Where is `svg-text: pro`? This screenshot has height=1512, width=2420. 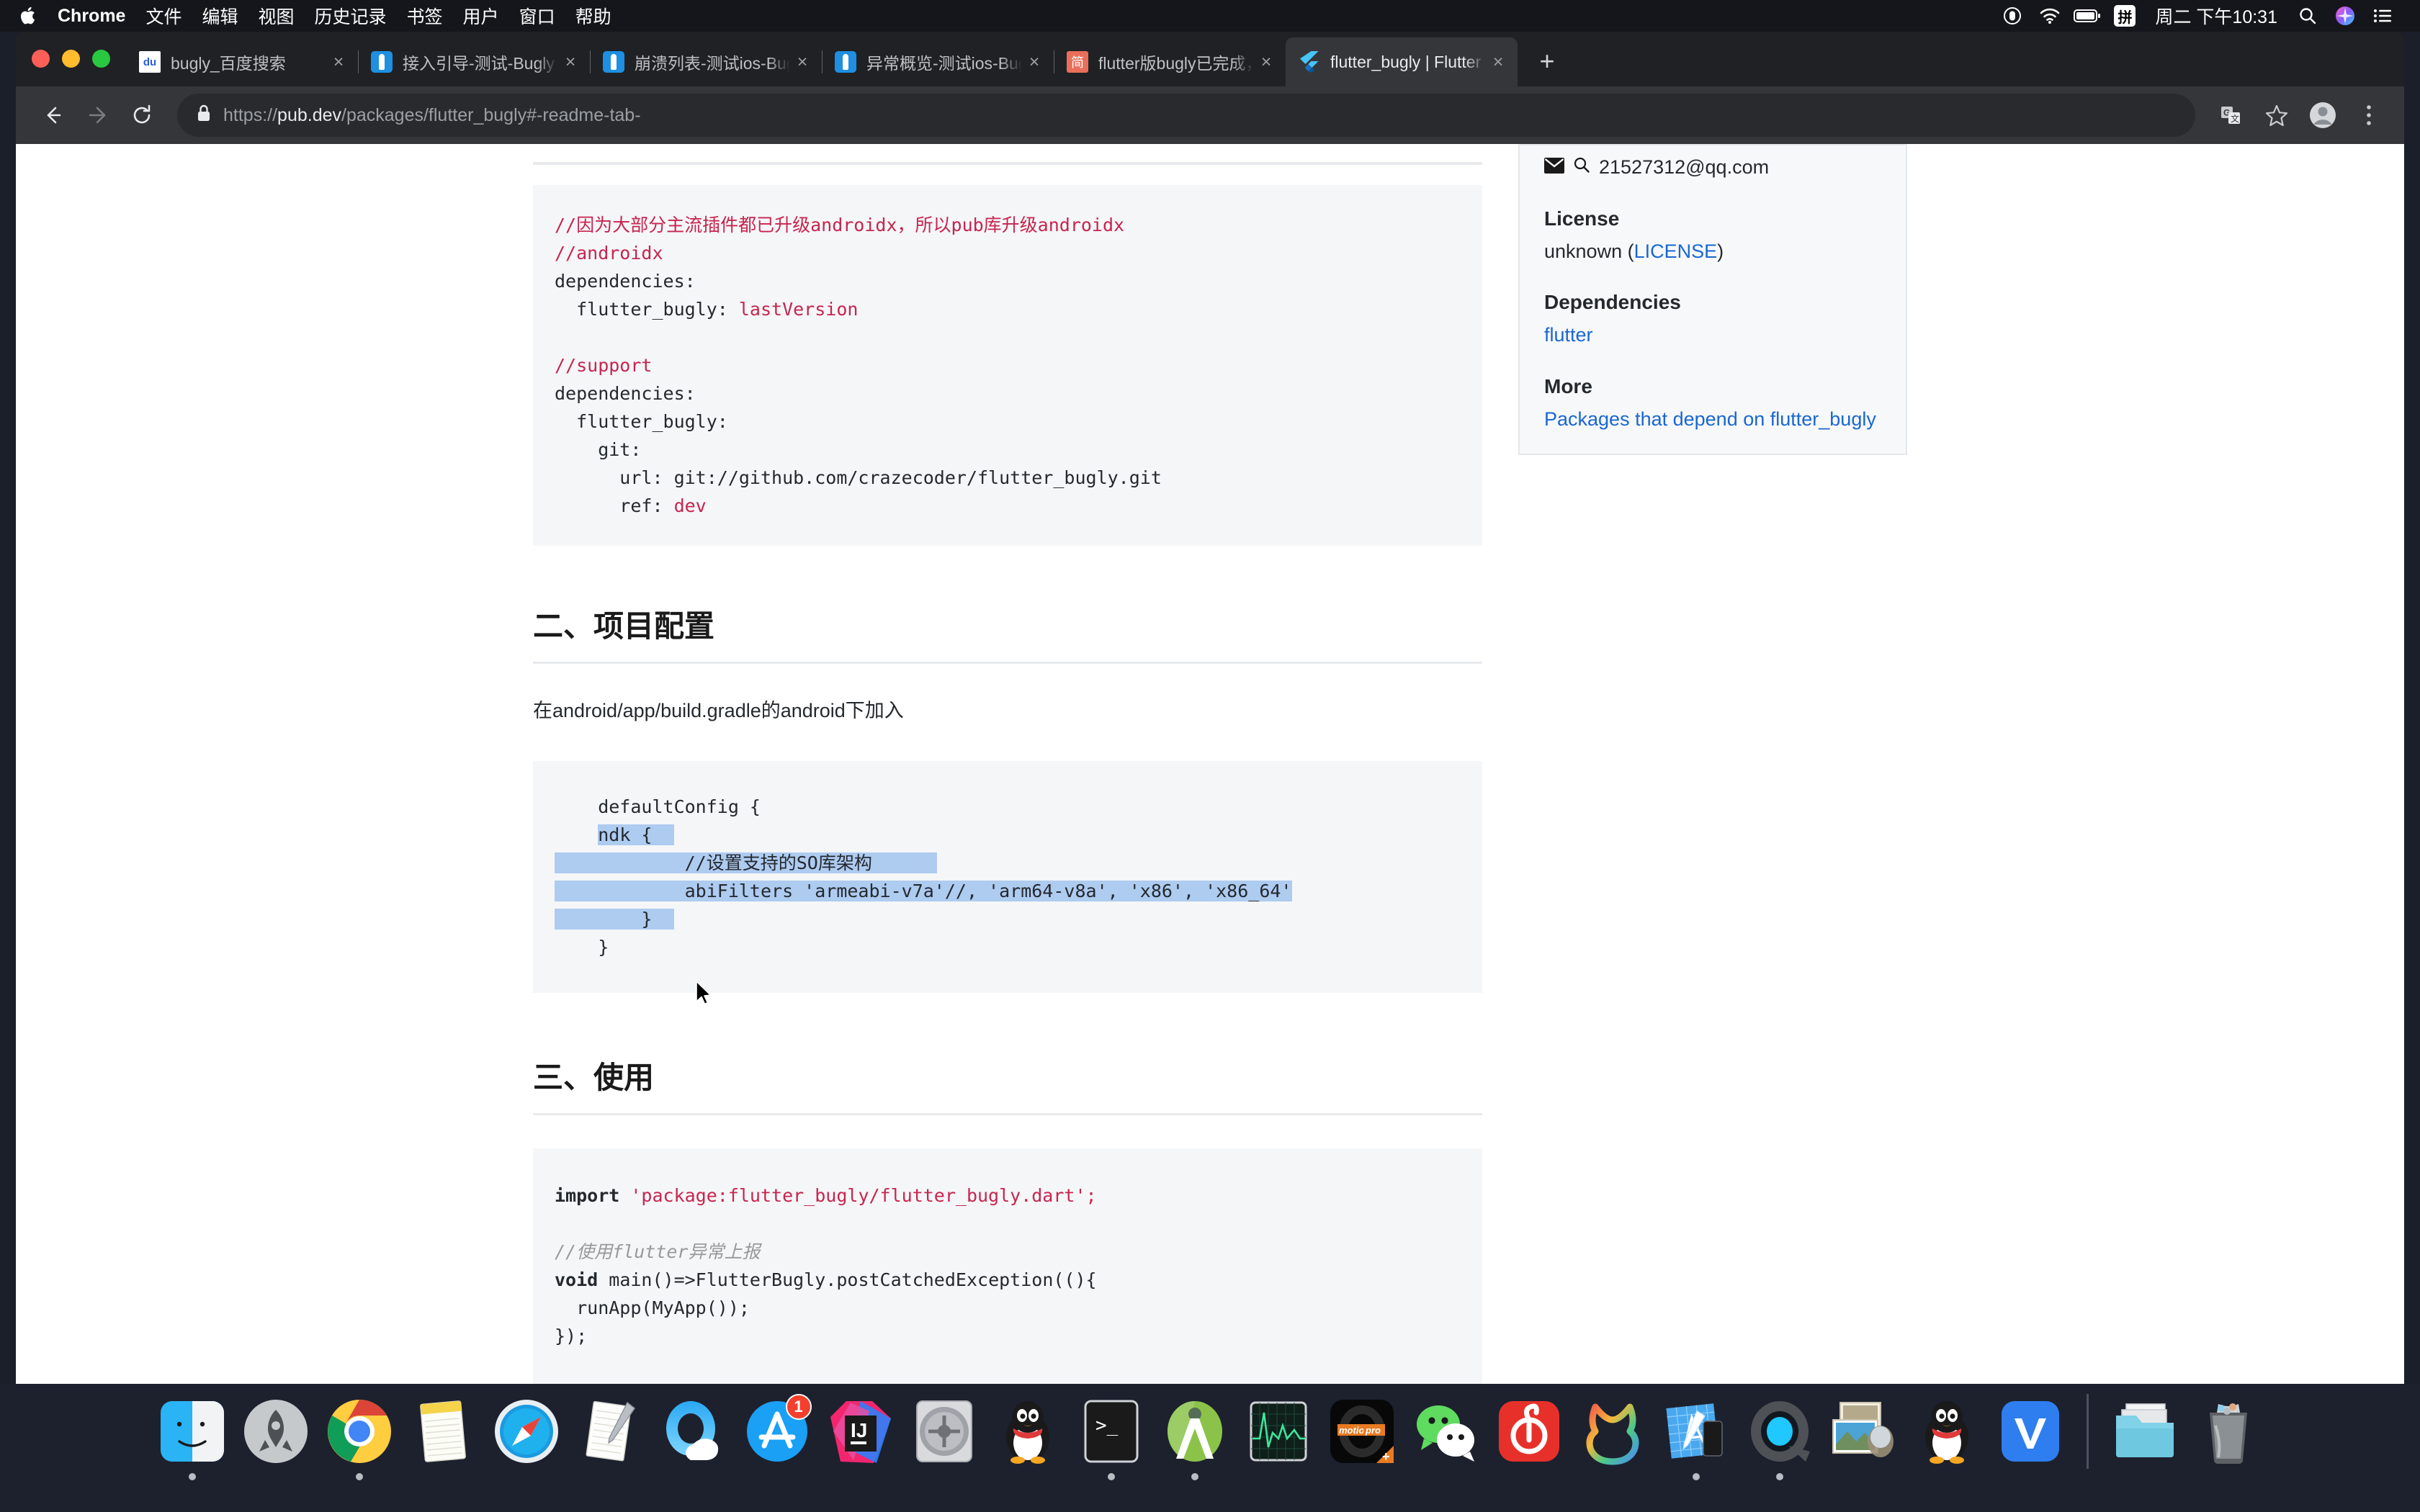 svg-text: pro is located at coordinates (1373, 1430).